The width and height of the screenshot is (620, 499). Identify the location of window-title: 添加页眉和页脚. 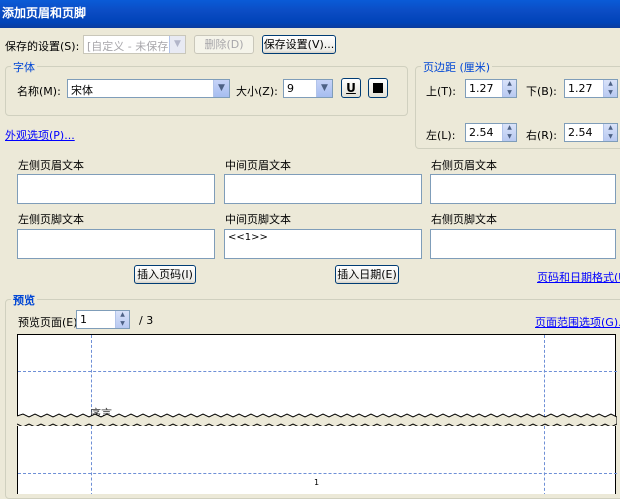
(44, 13).